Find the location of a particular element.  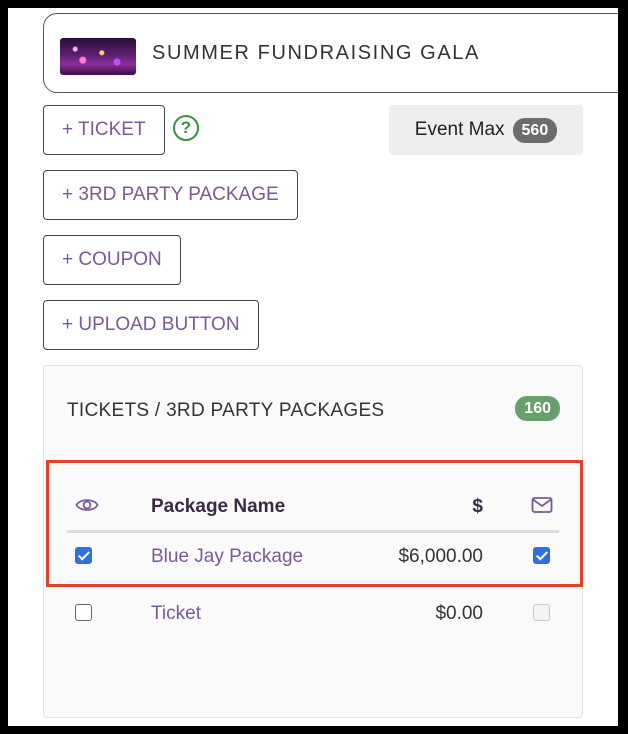

panel-title: TICKETS / 3RD PARTY PACKAGES is located at coordinates (226, 410).